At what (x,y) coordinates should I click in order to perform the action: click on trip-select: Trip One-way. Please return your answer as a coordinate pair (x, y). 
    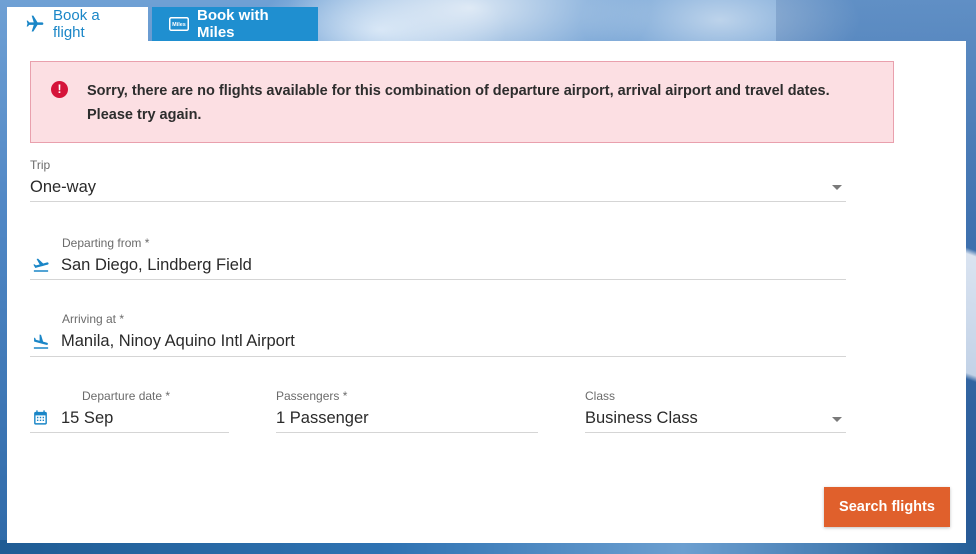
    Looking at the image, I should click on (438, 180).